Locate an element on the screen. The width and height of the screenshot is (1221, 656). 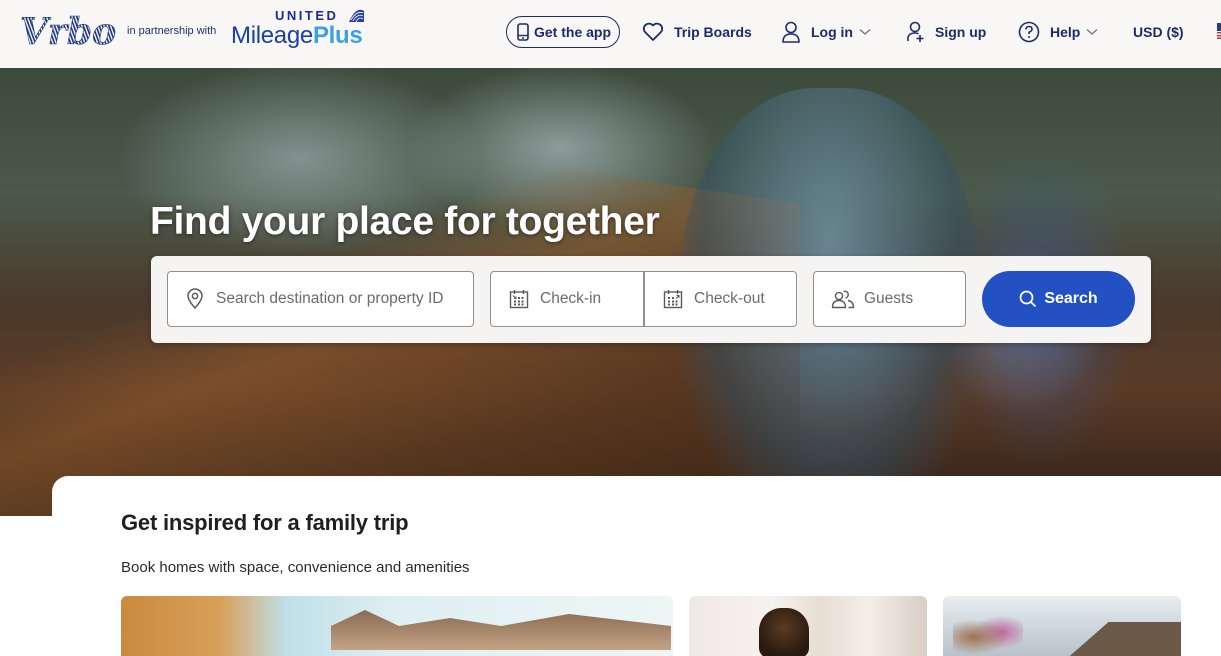
svg-text: Vrbo is located at coordinates (68, 32).